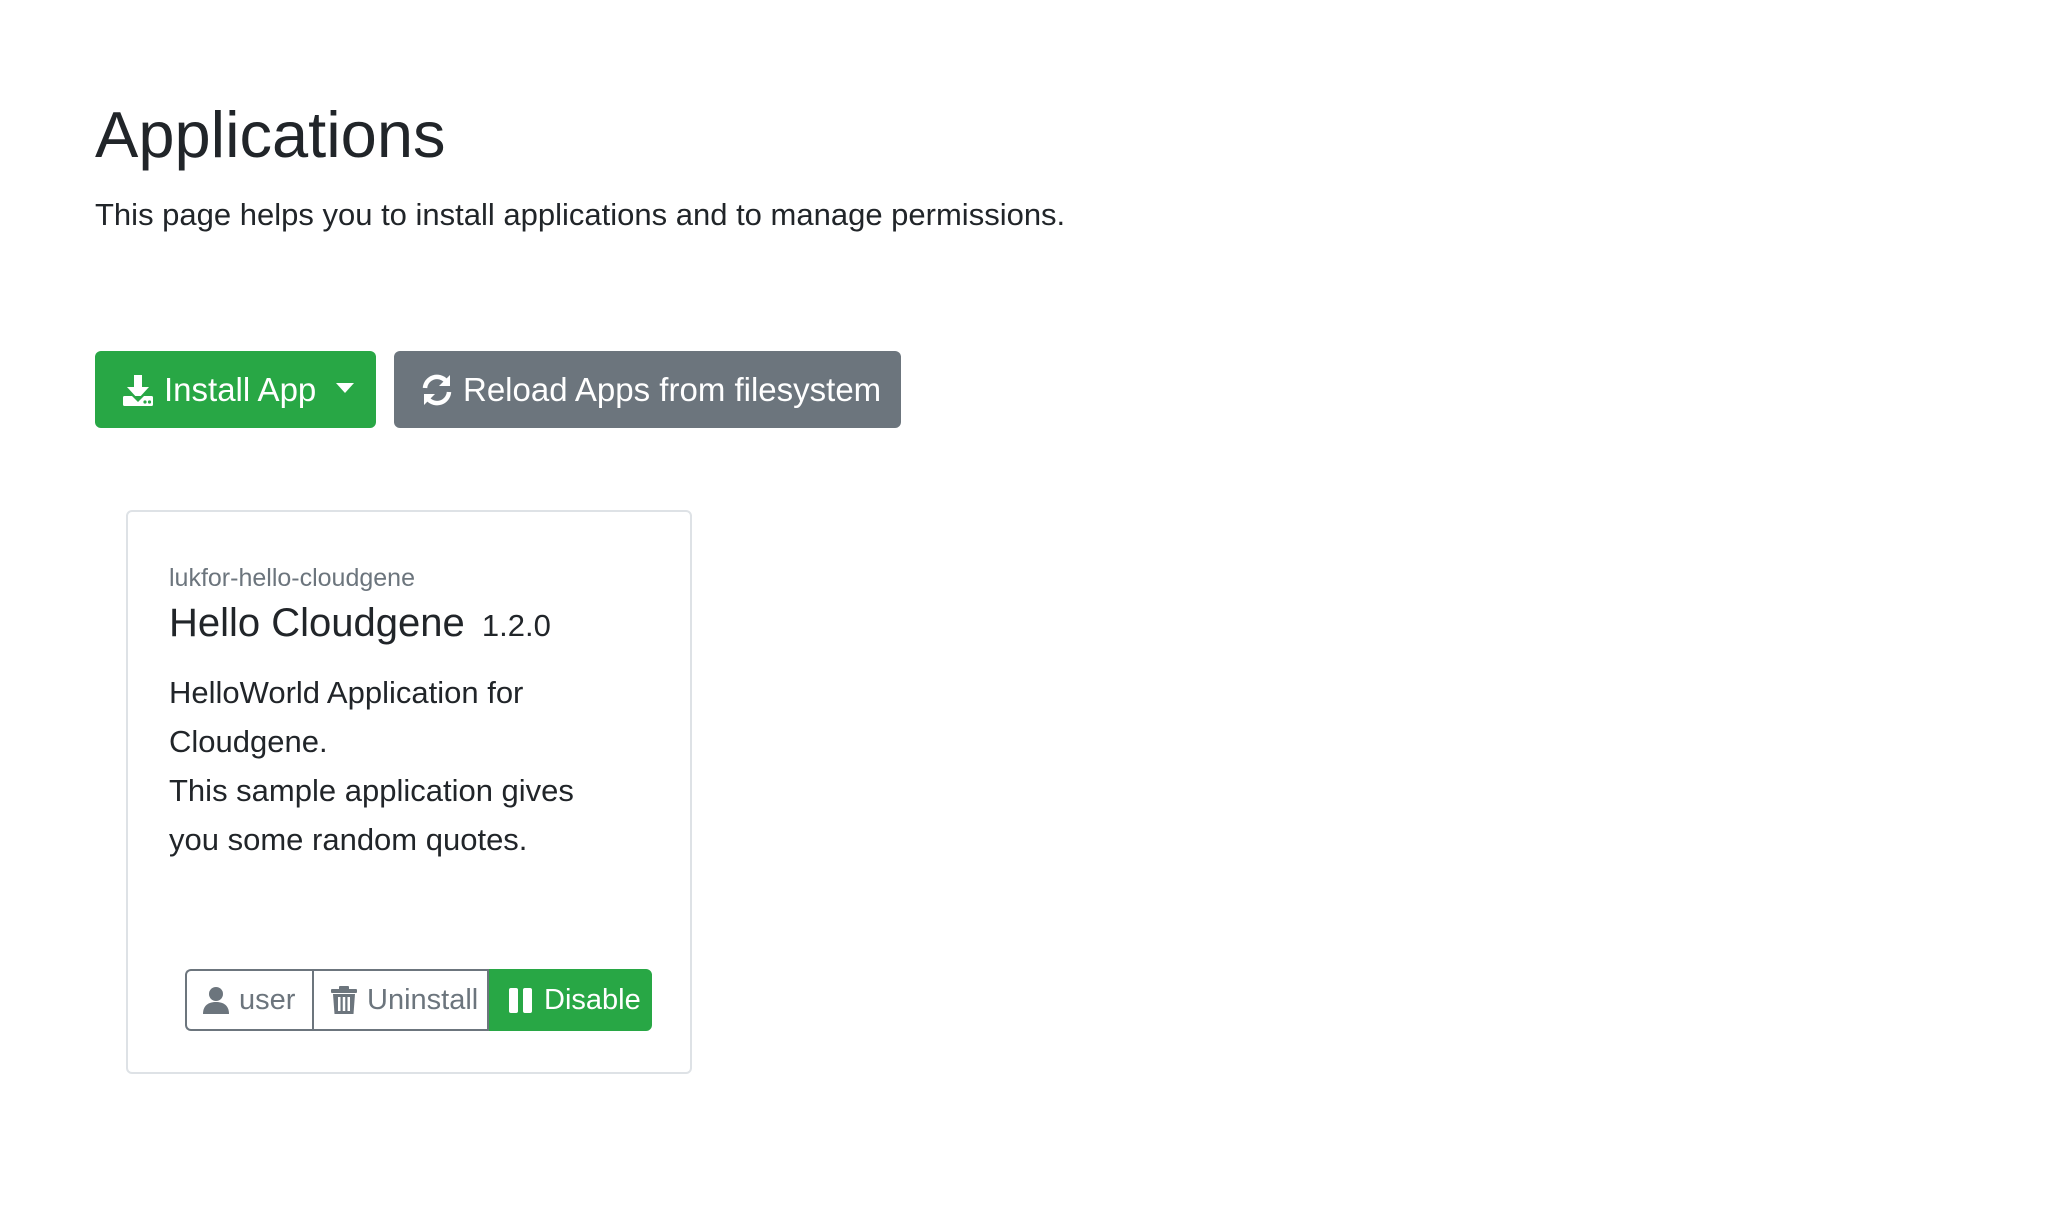 The height and width of the screenshot is (1206, 2048). I want to click on app-name: Hello Cloudgene, so click(317, 623).